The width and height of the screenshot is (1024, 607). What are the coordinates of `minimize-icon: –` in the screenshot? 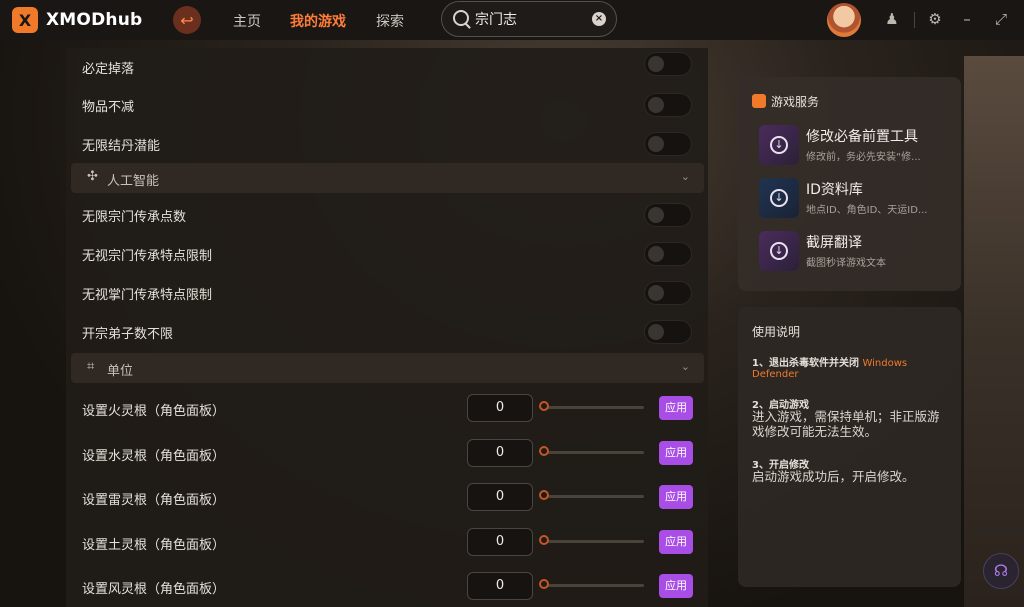 It's located at (967, 19).